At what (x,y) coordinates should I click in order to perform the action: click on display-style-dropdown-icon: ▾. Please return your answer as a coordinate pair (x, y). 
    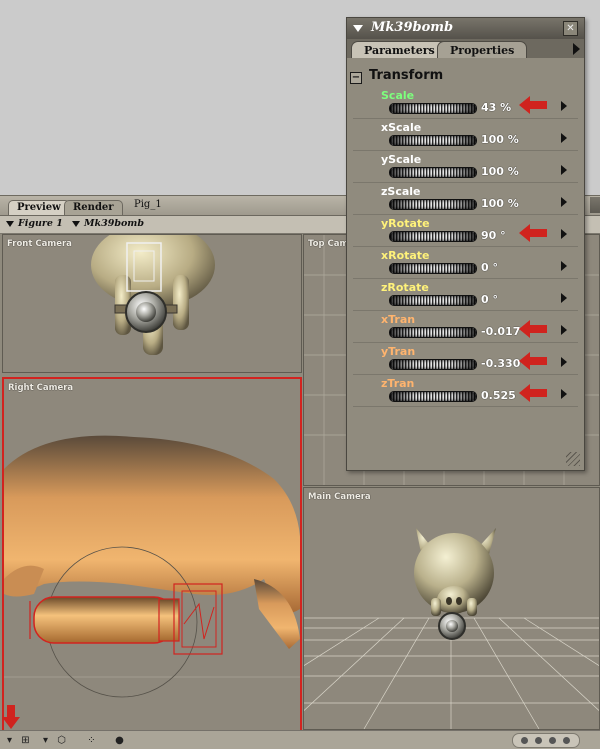
    Looking at the image, I should click on (45, 740).